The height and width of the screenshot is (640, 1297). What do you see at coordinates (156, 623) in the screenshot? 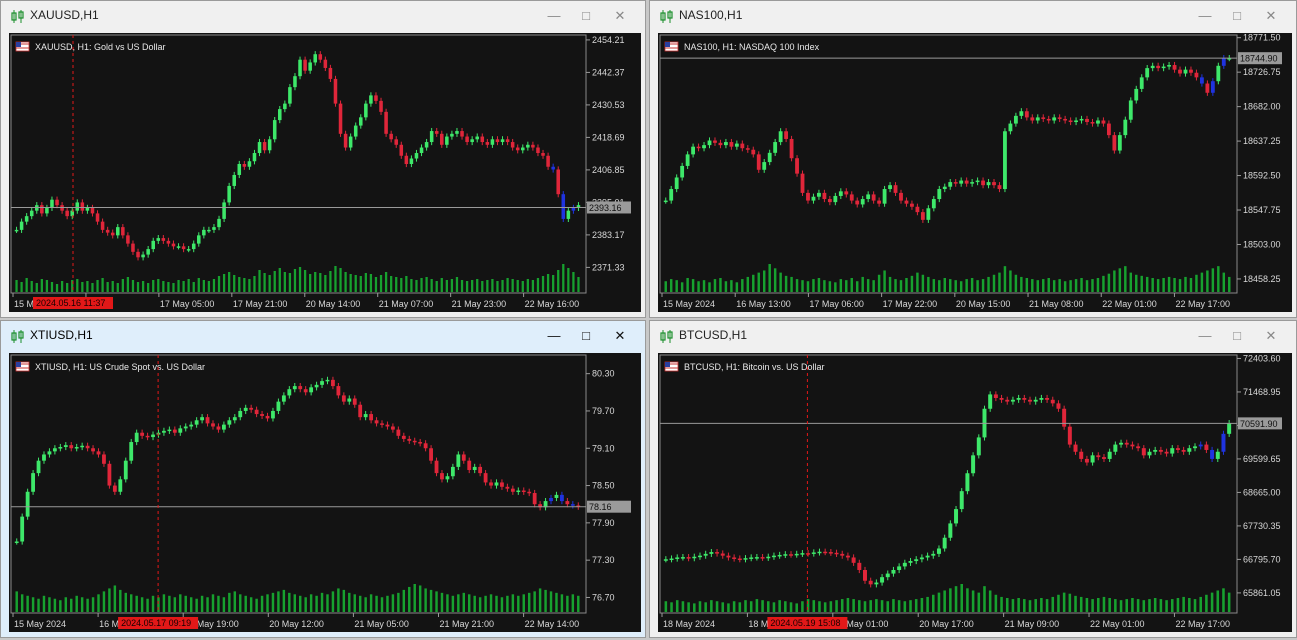
I see `time-marker-label: 2024.05.17 09:19` at bounding box center [156, 623].